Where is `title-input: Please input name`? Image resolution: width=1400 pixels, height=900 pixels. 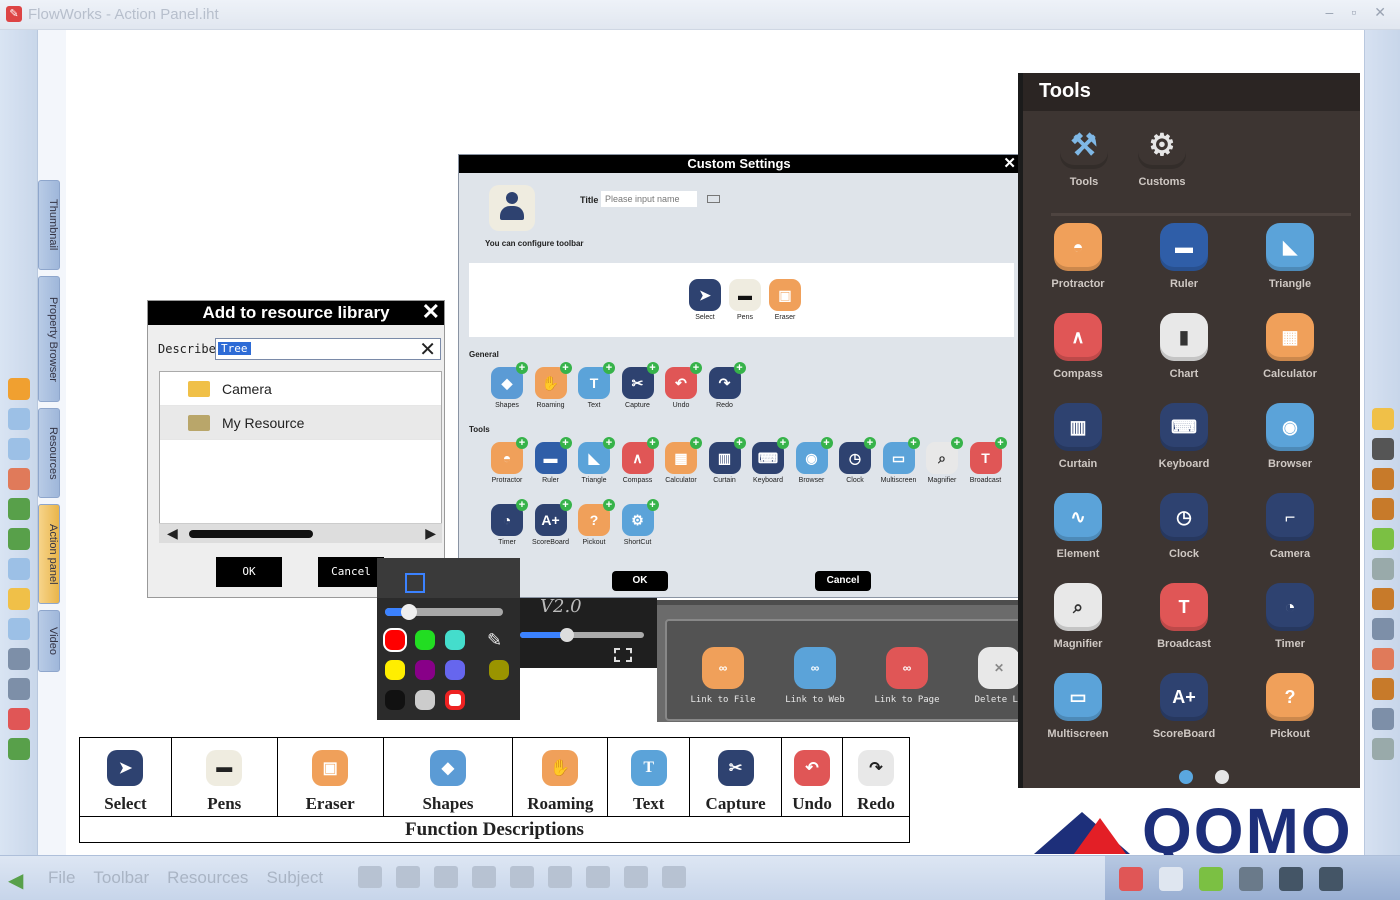
title-input: Please input name is located at coordinates (649, 199).